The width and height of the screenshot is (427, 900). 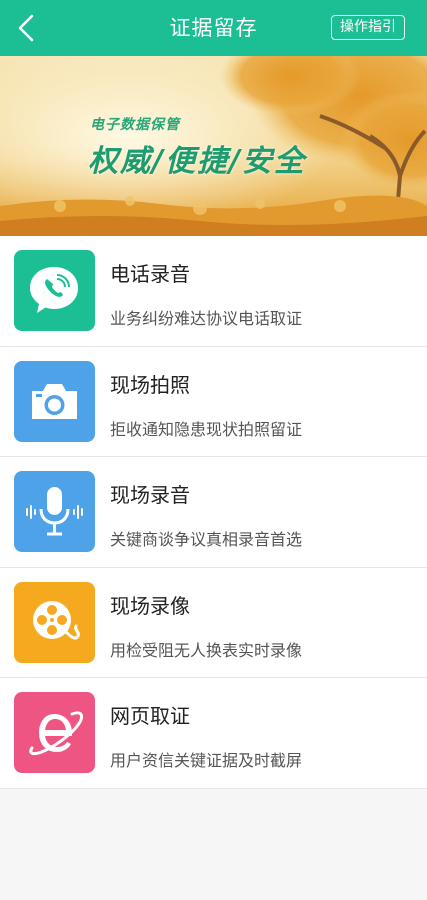 I want to click on item-title: 电话录音, so click(x=150, y=274).